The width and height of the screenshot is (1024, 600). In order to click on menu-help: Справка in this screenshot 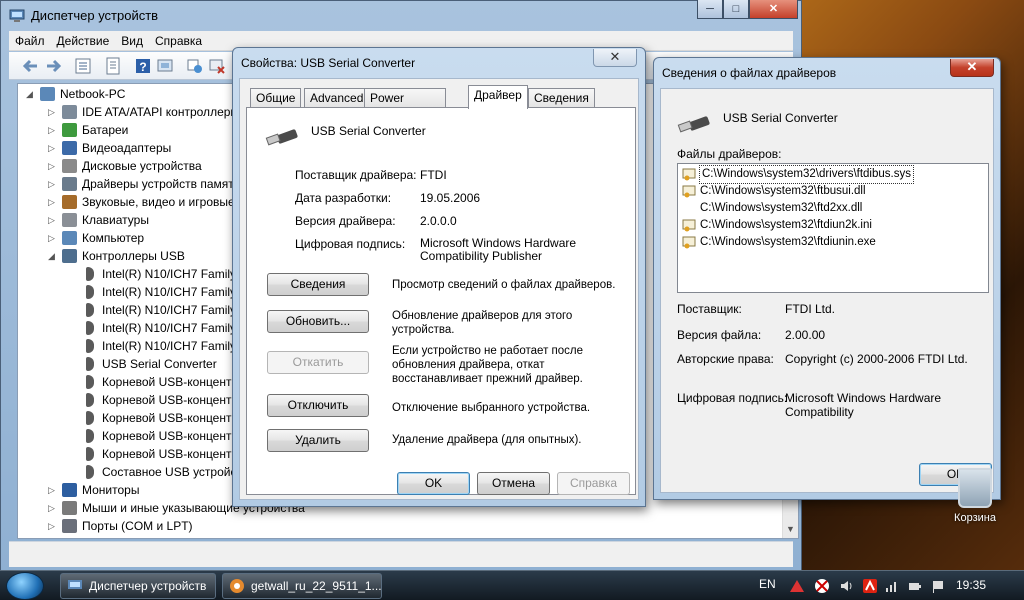, I will do `click(178, 41)`.